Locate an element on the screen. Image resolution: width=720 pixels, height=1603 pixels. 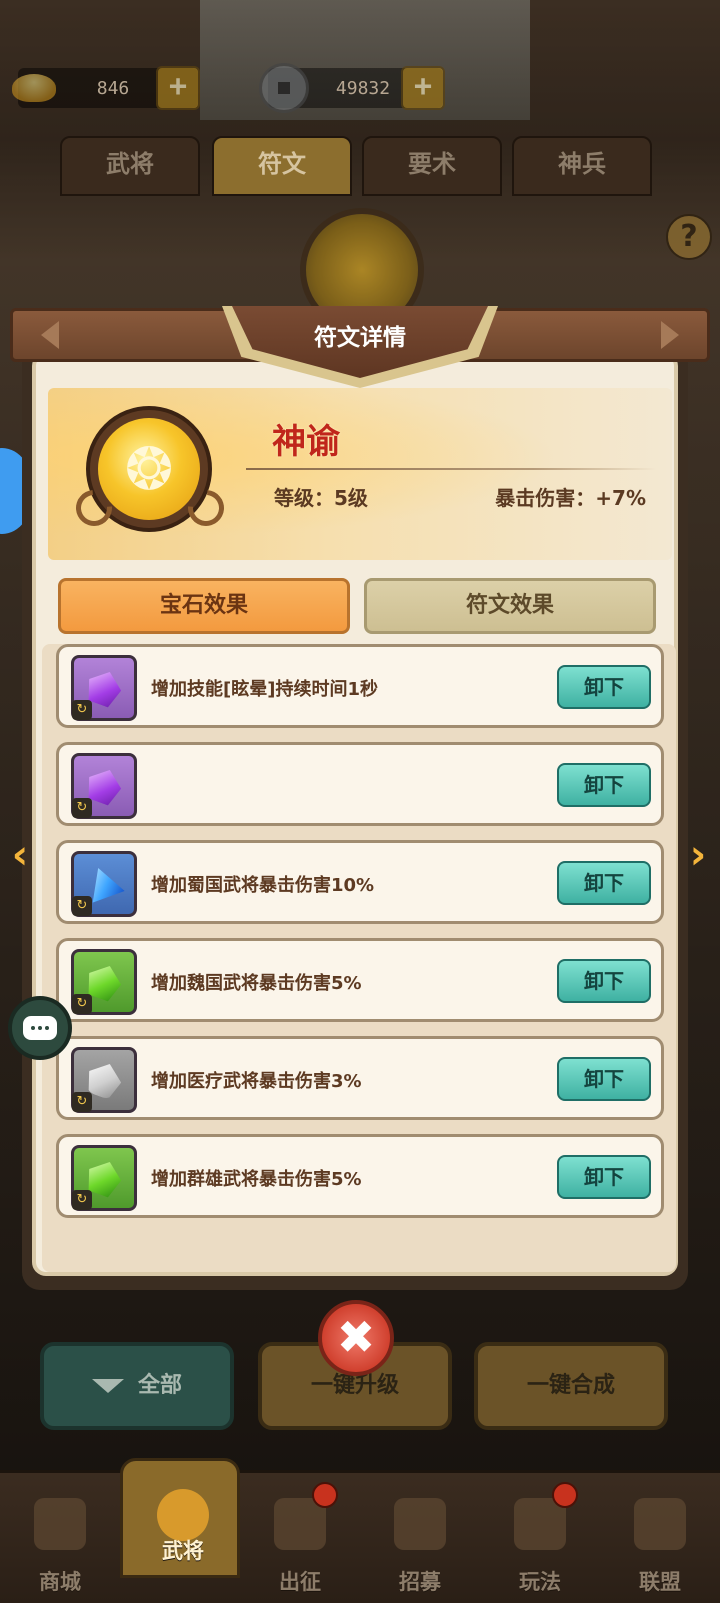
tab-runes: 符文 is located at coordinates (282, 166).